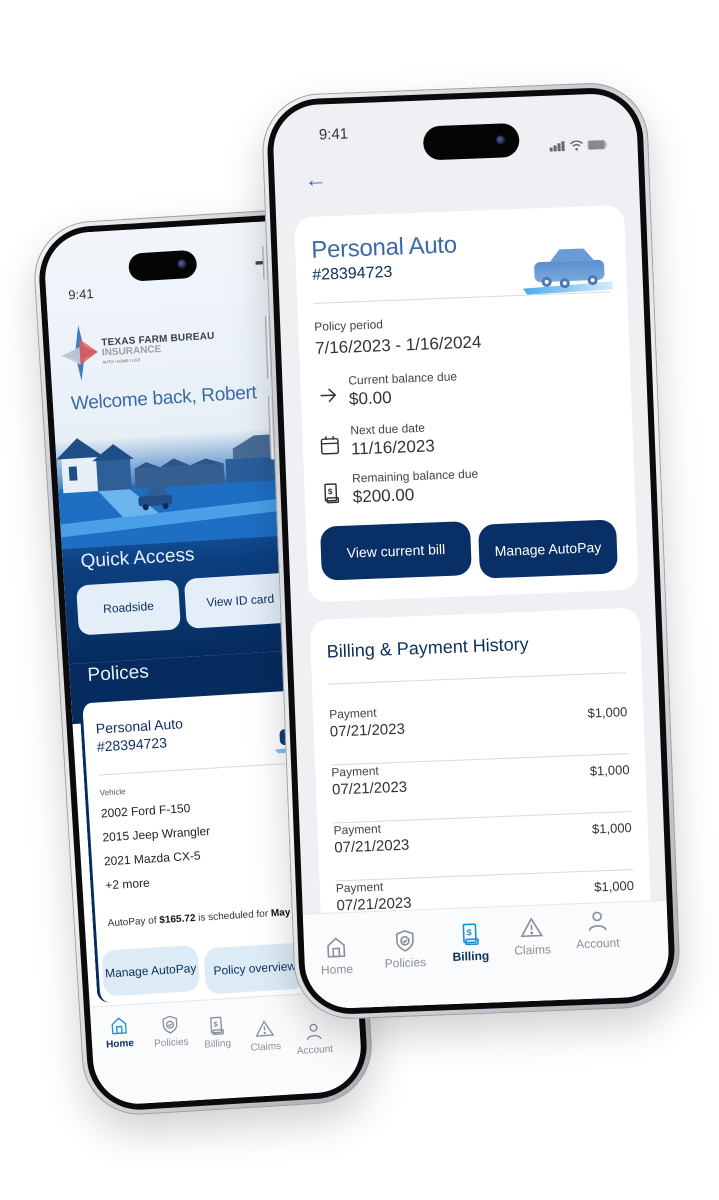  What do you see at coordinates (330, 445) in the screenshot?
I see `calendar-icon` at bounding box center [330, 445].